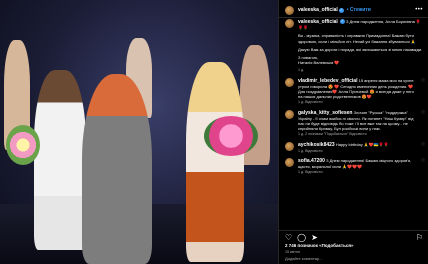 The image size is (428, 264). Describe the element at coordinates (231, 136) in the screenshot. I see `flower-bouquet-pink` at that location.